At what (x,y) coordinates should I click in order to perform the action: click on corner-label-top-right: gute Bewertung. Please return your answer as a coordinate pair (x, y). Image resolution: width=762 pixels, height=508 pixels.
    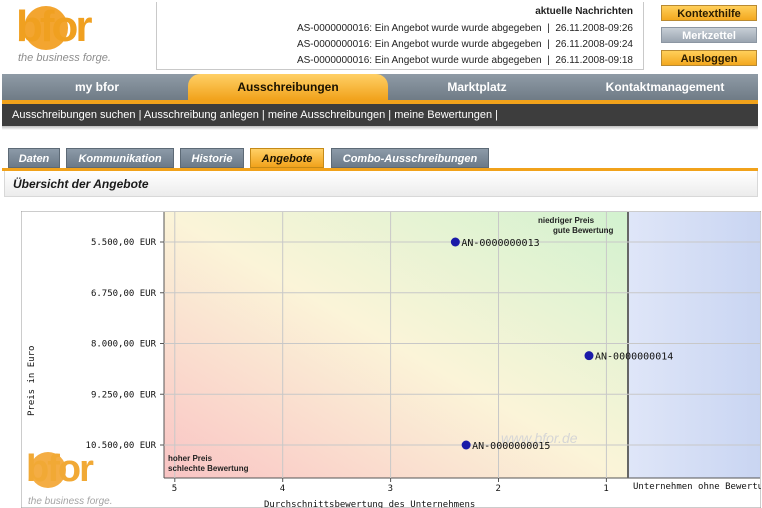
    Looking at the image, I should click on (583, 230).